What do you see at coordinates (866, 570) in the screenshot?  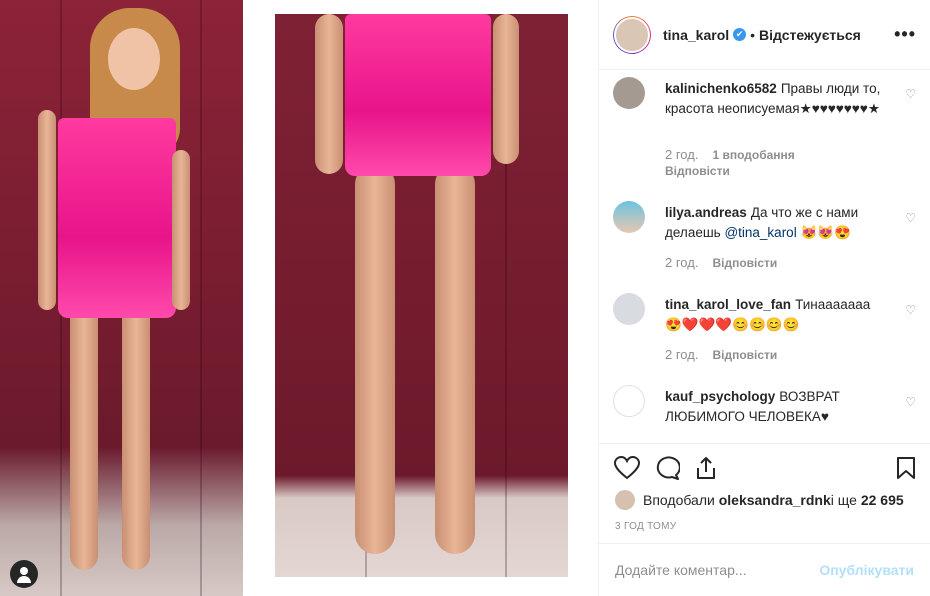 I see `publish-button: Опублікувати` at bounding box center [866, 570].